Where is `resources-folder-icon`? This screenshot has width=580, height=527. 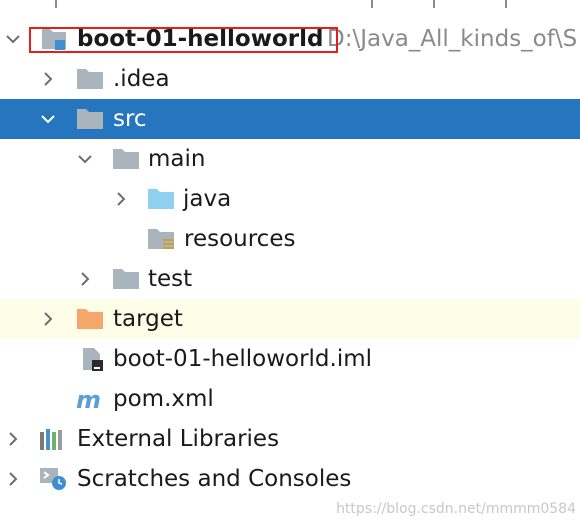
resources-folder-icon is located at coordinates (161, 239).